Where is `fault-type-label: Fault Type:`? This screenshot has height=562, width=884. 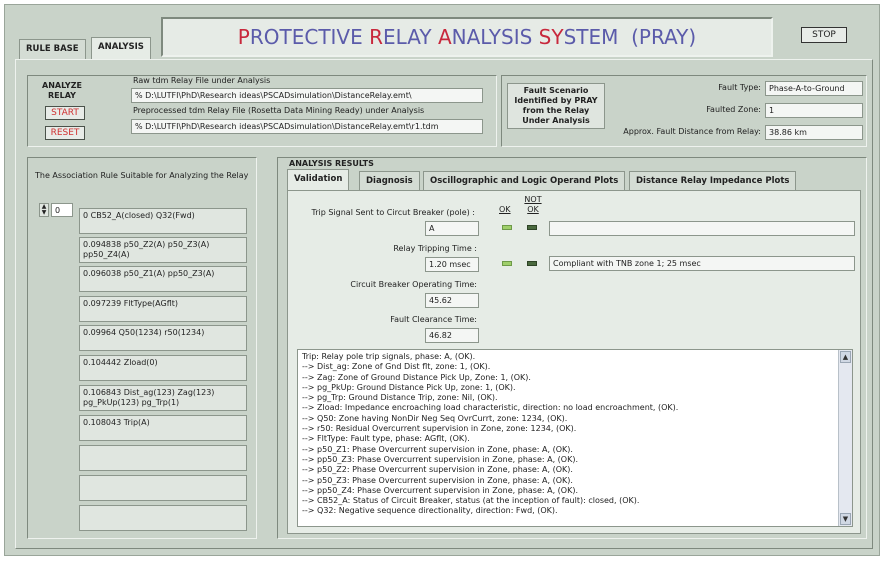
fault-type-label: Fault Type: is located at coordinates (739, 87).